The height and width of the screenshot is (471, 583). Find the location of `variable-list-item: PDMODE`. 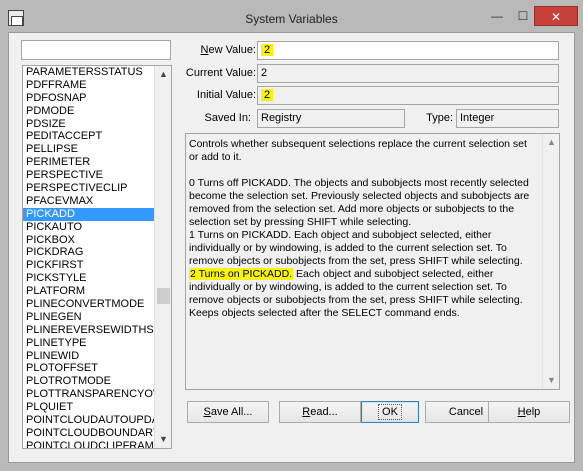

variable-list-item: PDMODE is located at coordinates (88, 111).